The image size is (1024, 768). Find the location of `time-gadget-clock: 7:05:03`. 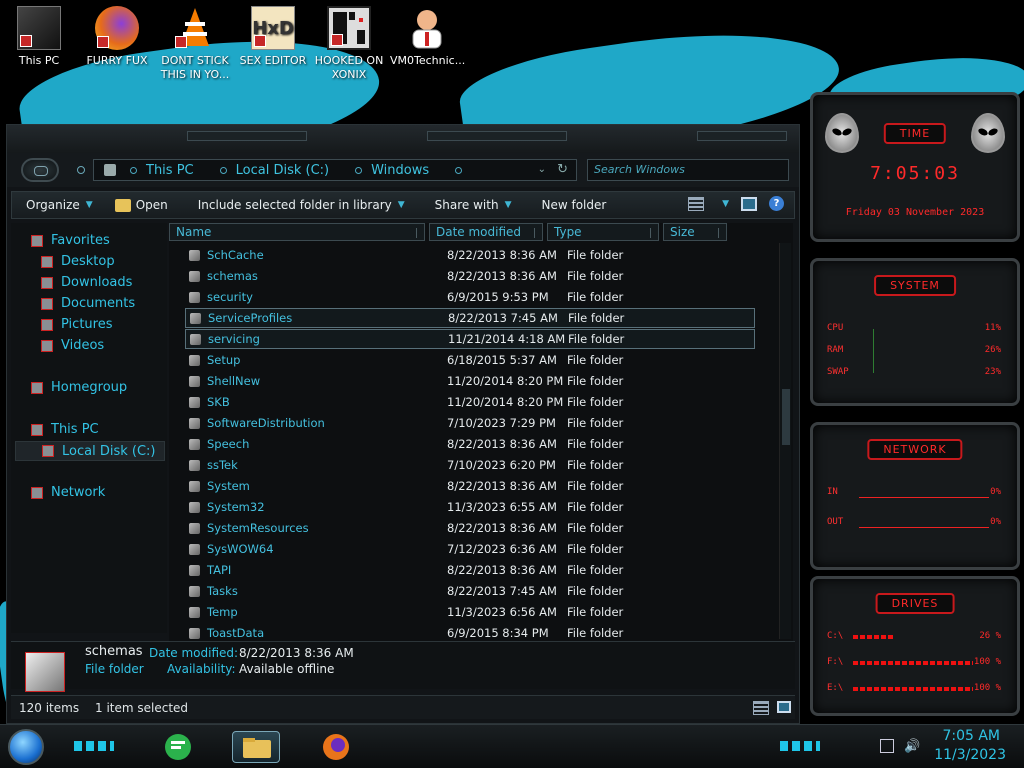

time-gadget-clock: 7:05:03 is located at coordinates (915, 173).